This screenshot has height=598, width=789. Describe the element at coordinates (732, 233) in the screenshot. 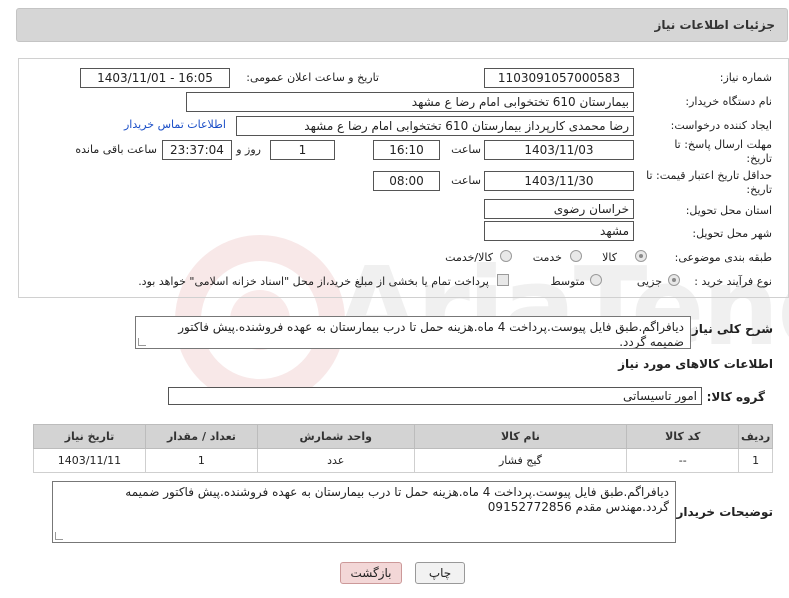

I see `city-label: شهر محل تحویل:` at that location.